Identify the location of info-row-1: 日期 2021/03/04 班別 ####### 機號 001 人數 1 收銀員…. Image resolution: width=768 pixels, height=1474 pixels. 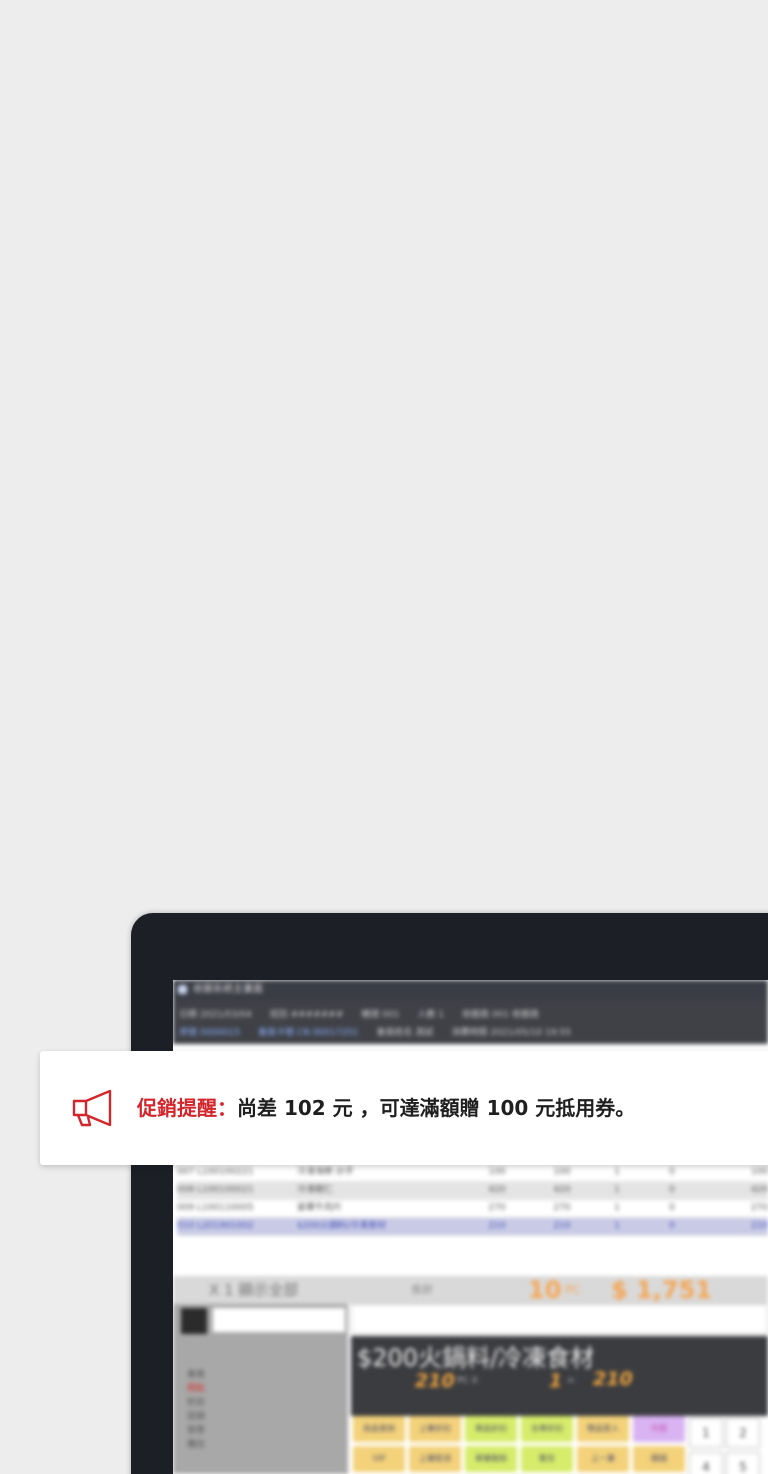
(359, 1015).